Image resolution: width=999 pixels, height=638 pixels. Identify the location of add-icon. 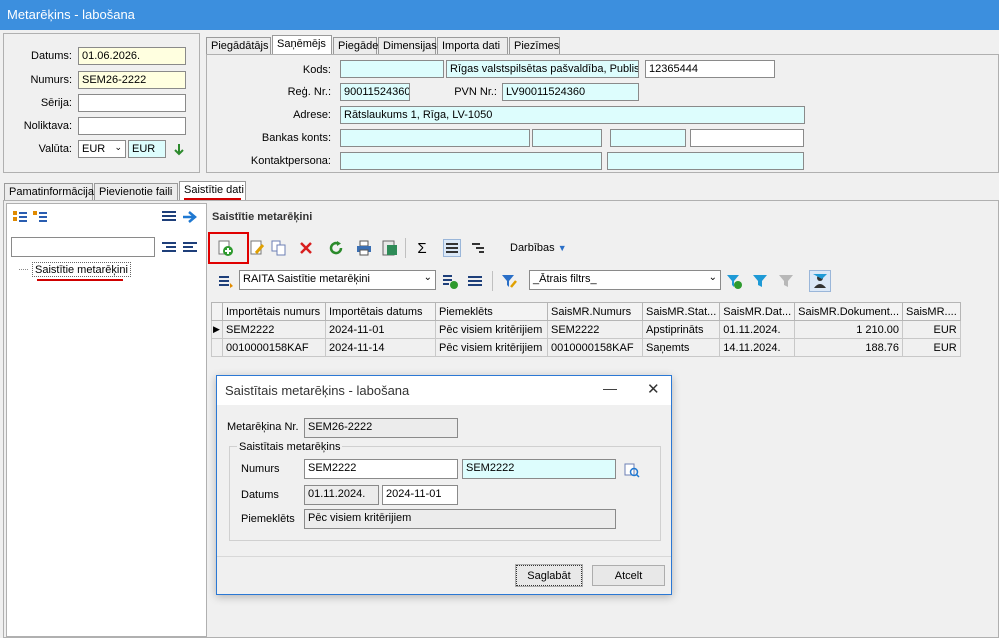
(225, 248).